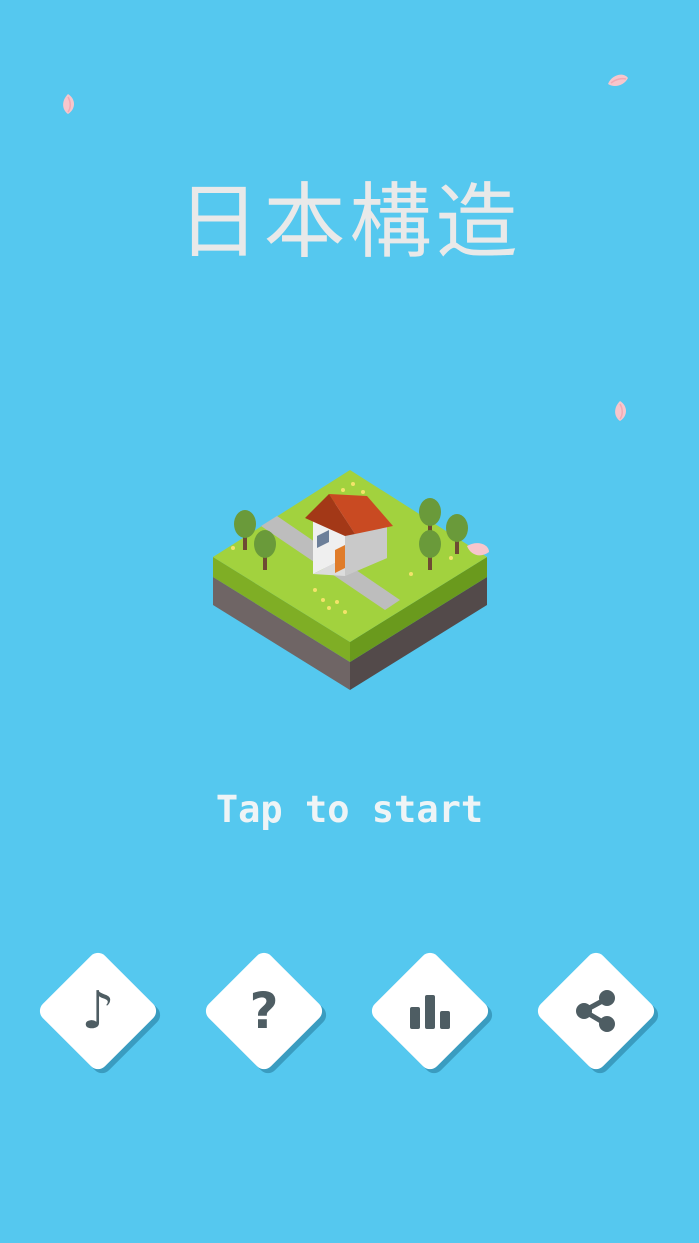 The height and width of the screenshot is (1243, 699). Describe the element at coordinates (349, 810) in the screenshot. I see `tap-to-start-prompt: Tap to start` at that location.